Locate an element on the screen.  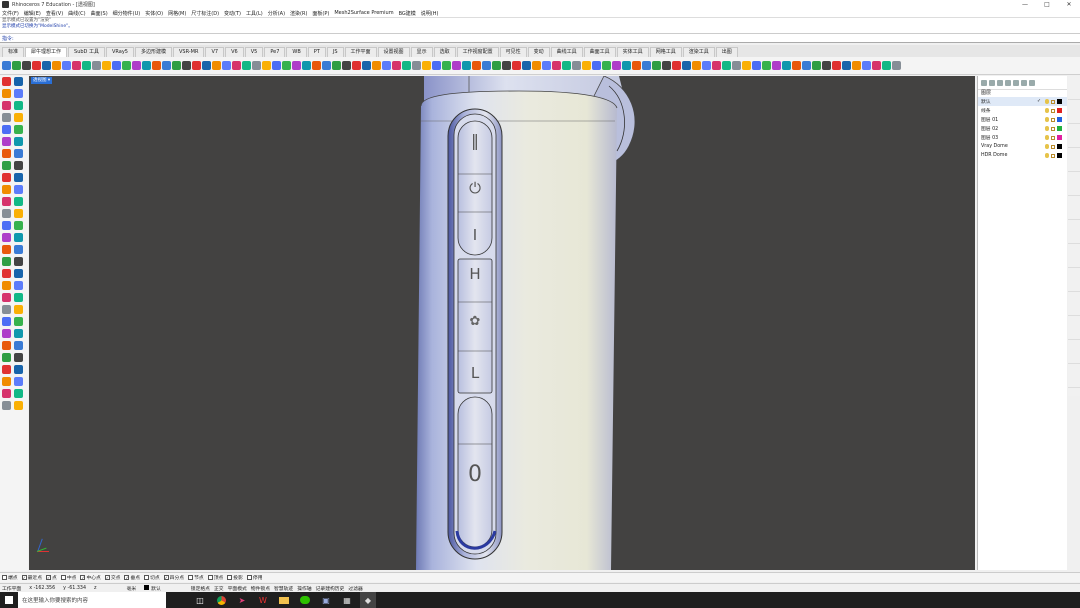
toolbar-tab: 工作平面 is located at coordinates (360, 52).